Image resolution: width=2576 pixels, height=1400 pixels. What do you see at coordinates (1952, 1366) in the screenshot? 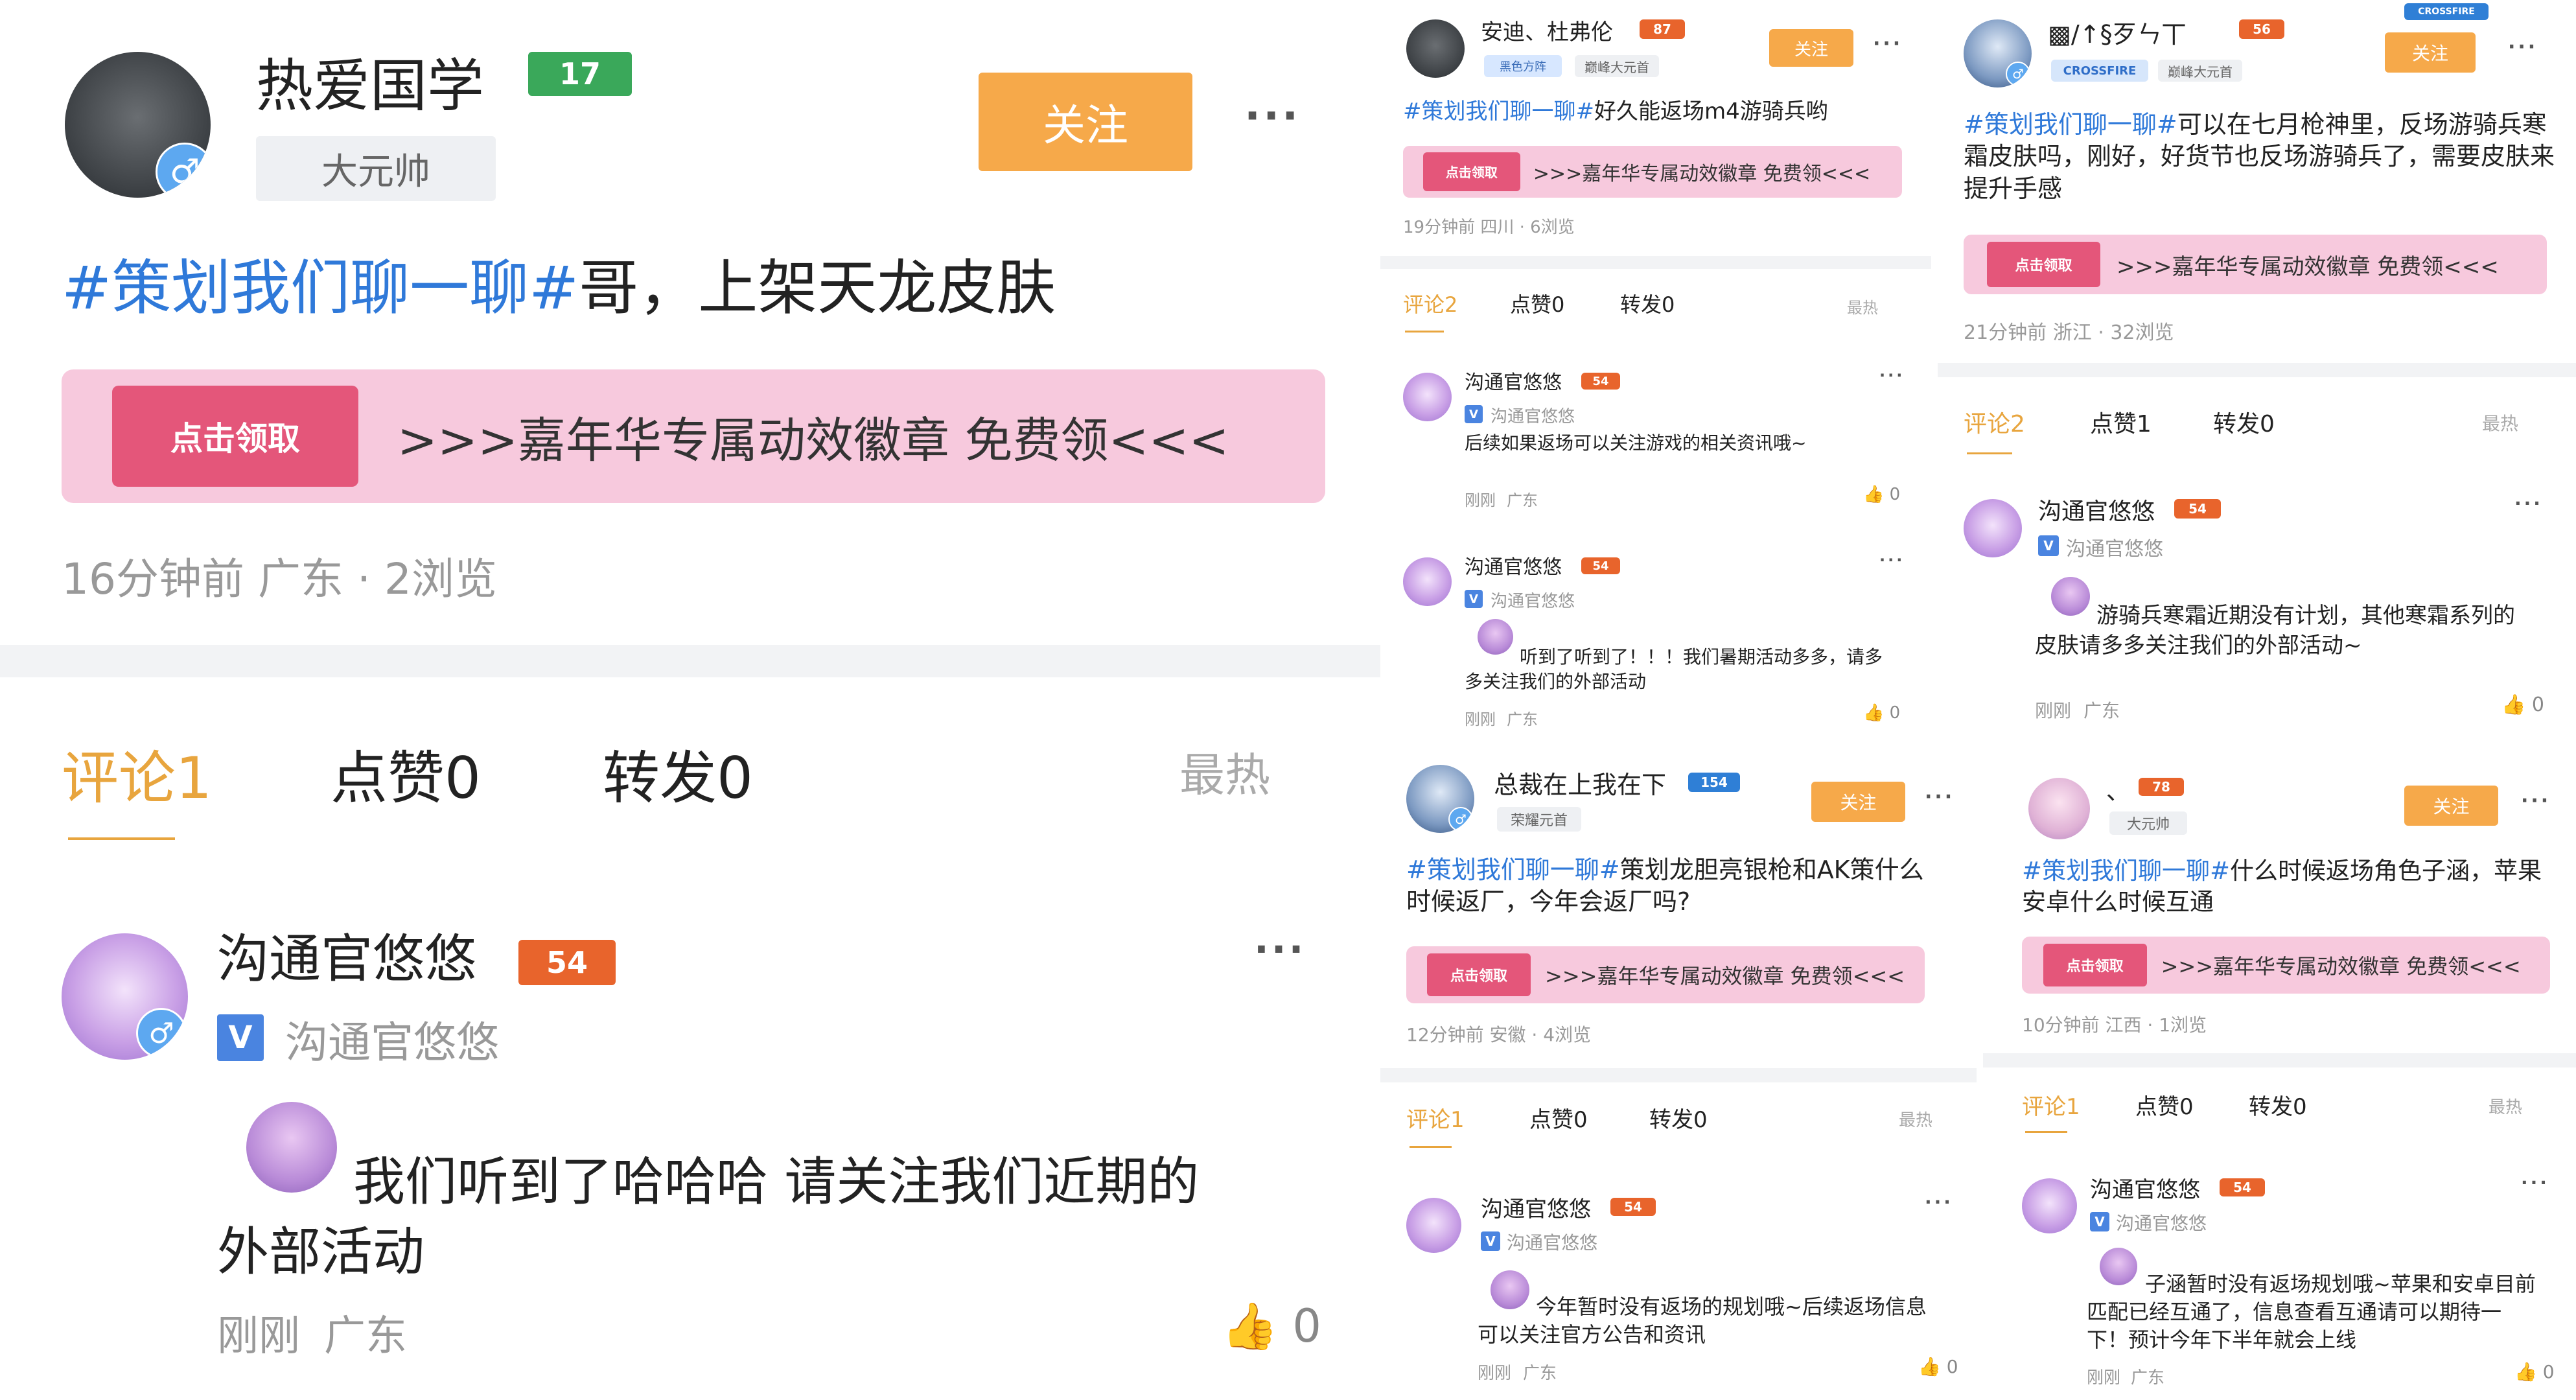
I see `like-count: 0` at bounding box center [1952, 1366].